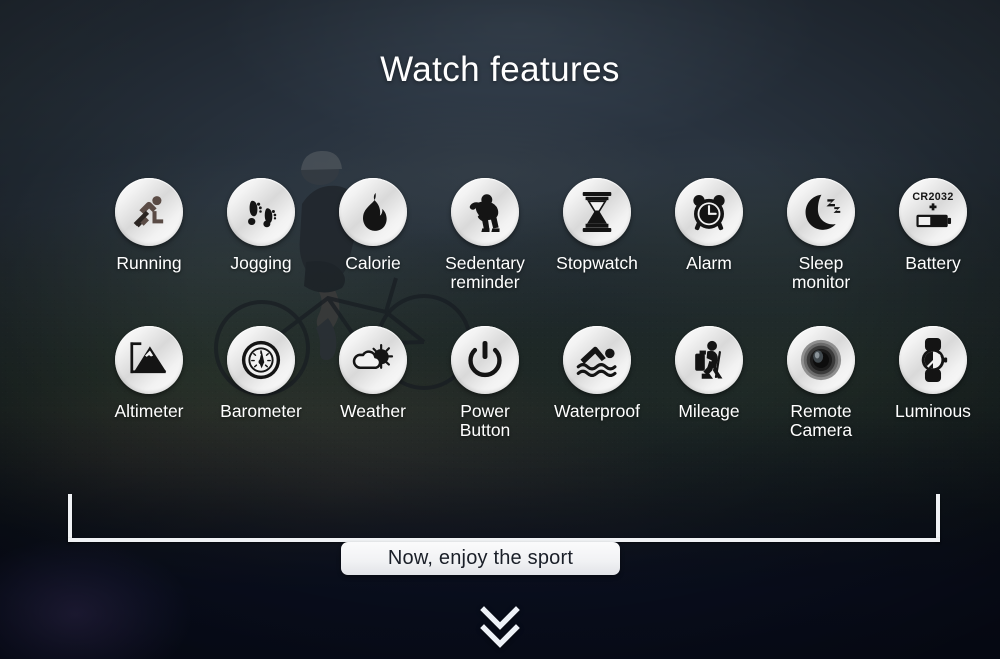 Image resolution: width=1000 pixels, height=659 pixels. What do you see at coordinates (261, 212) in the screenshot?
I see `footprints-icon` at bounding box center [261, 212].